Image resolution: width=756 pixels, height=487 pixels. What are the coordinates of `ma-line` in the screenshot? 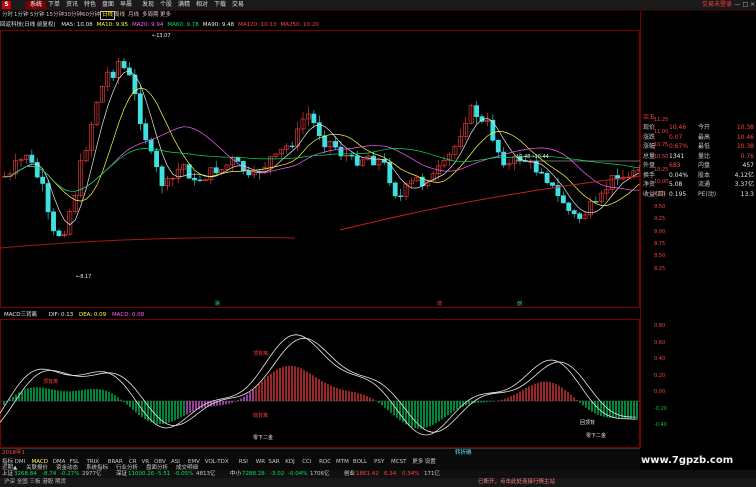 It's located at (148, 242).